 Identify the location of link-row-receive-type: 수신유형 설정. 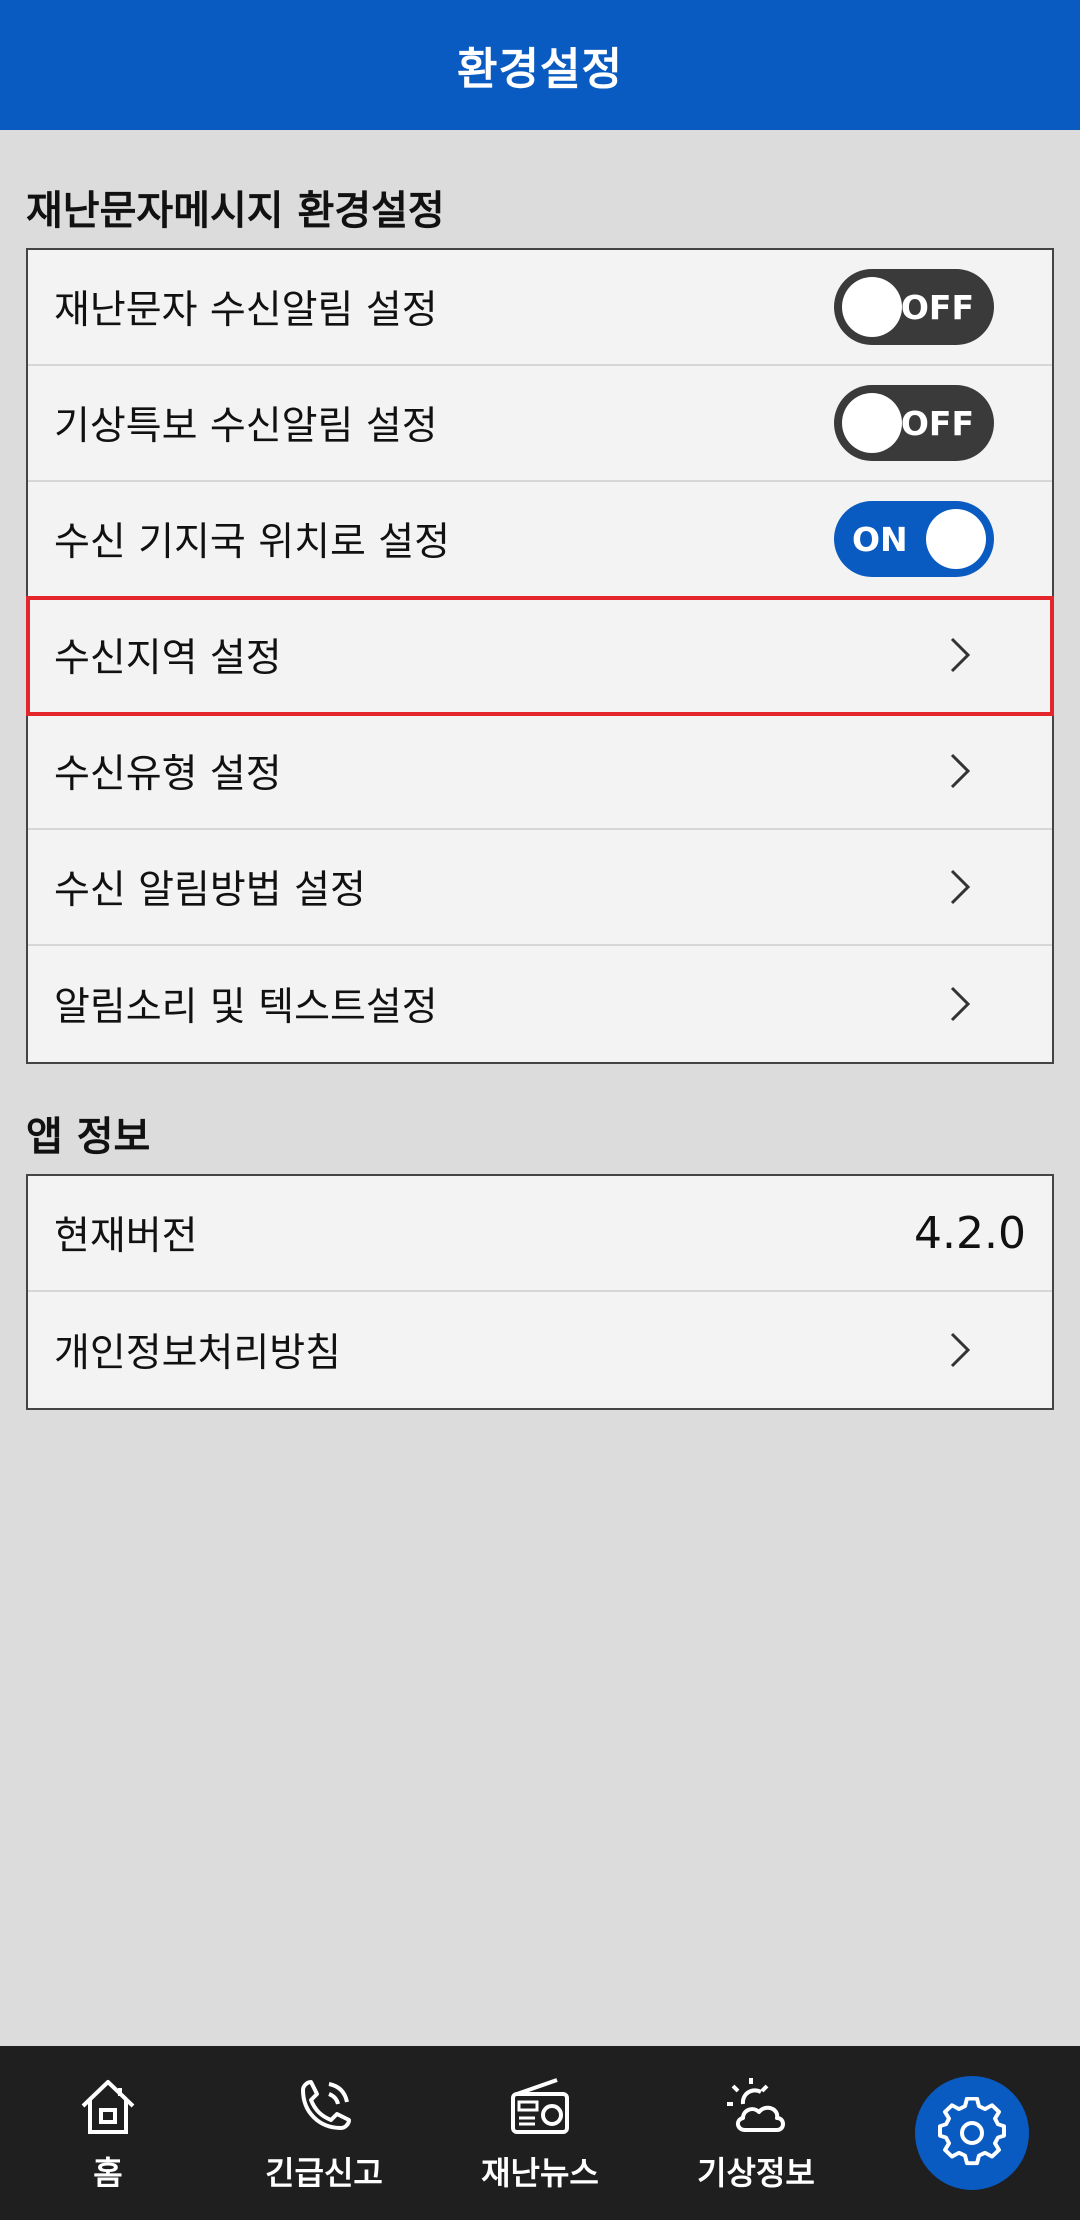
(540, 772).